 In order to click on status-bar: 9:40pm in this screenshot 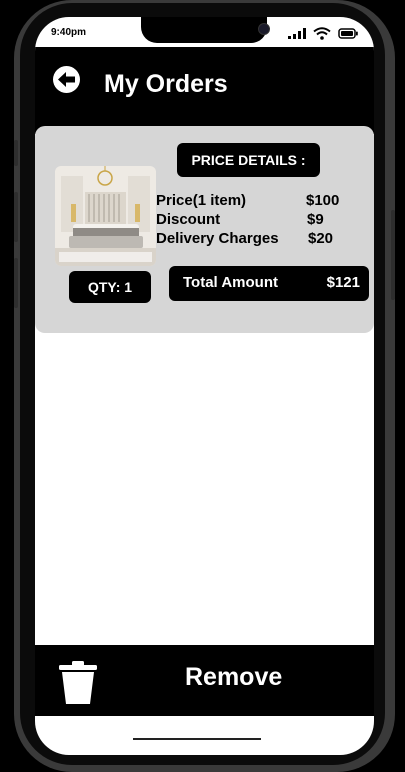, I will do `click(204, 32)`.